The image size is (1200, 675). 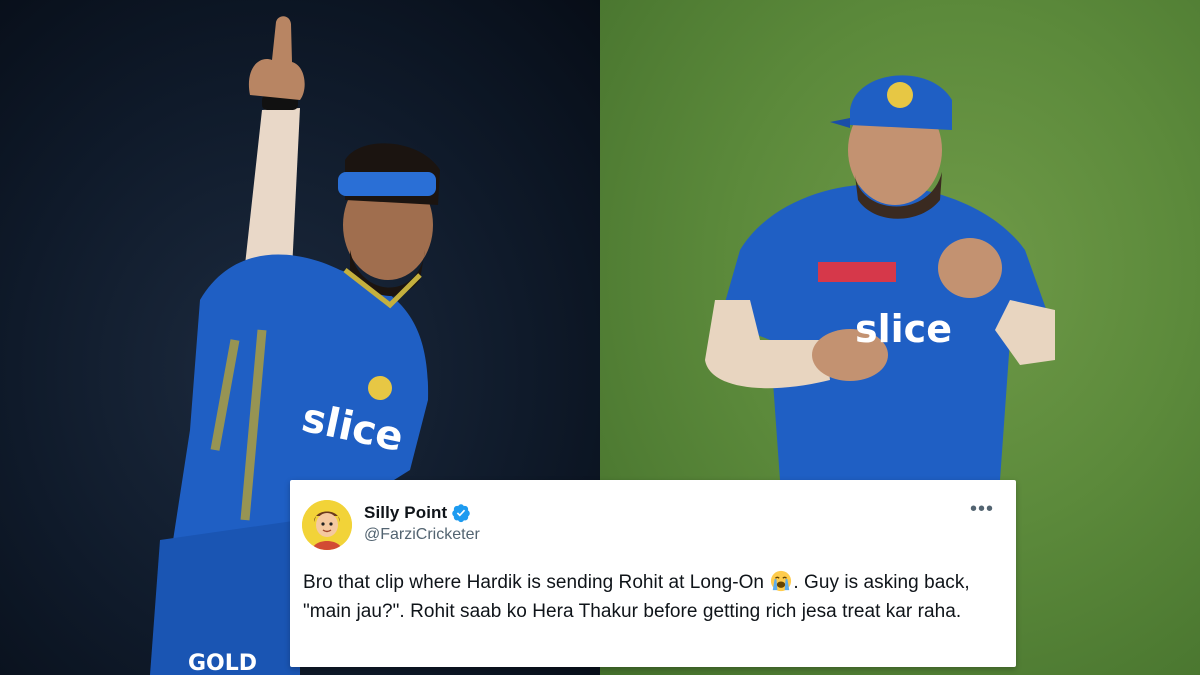 What do you see at coordinates (461, 513) in the screenshot?
I see `verified-badge-icon` at bounding box center [461, 513].